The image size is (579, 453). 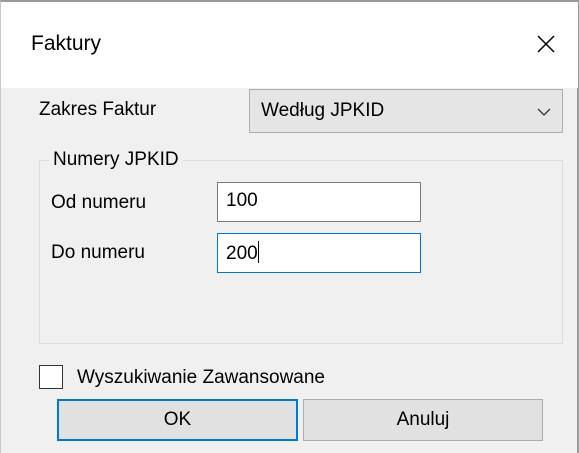 What do you see at coordinates (51, 377) in the screenshot?
I see `advanced-search-checkbox` at bounding box center [51, 377].